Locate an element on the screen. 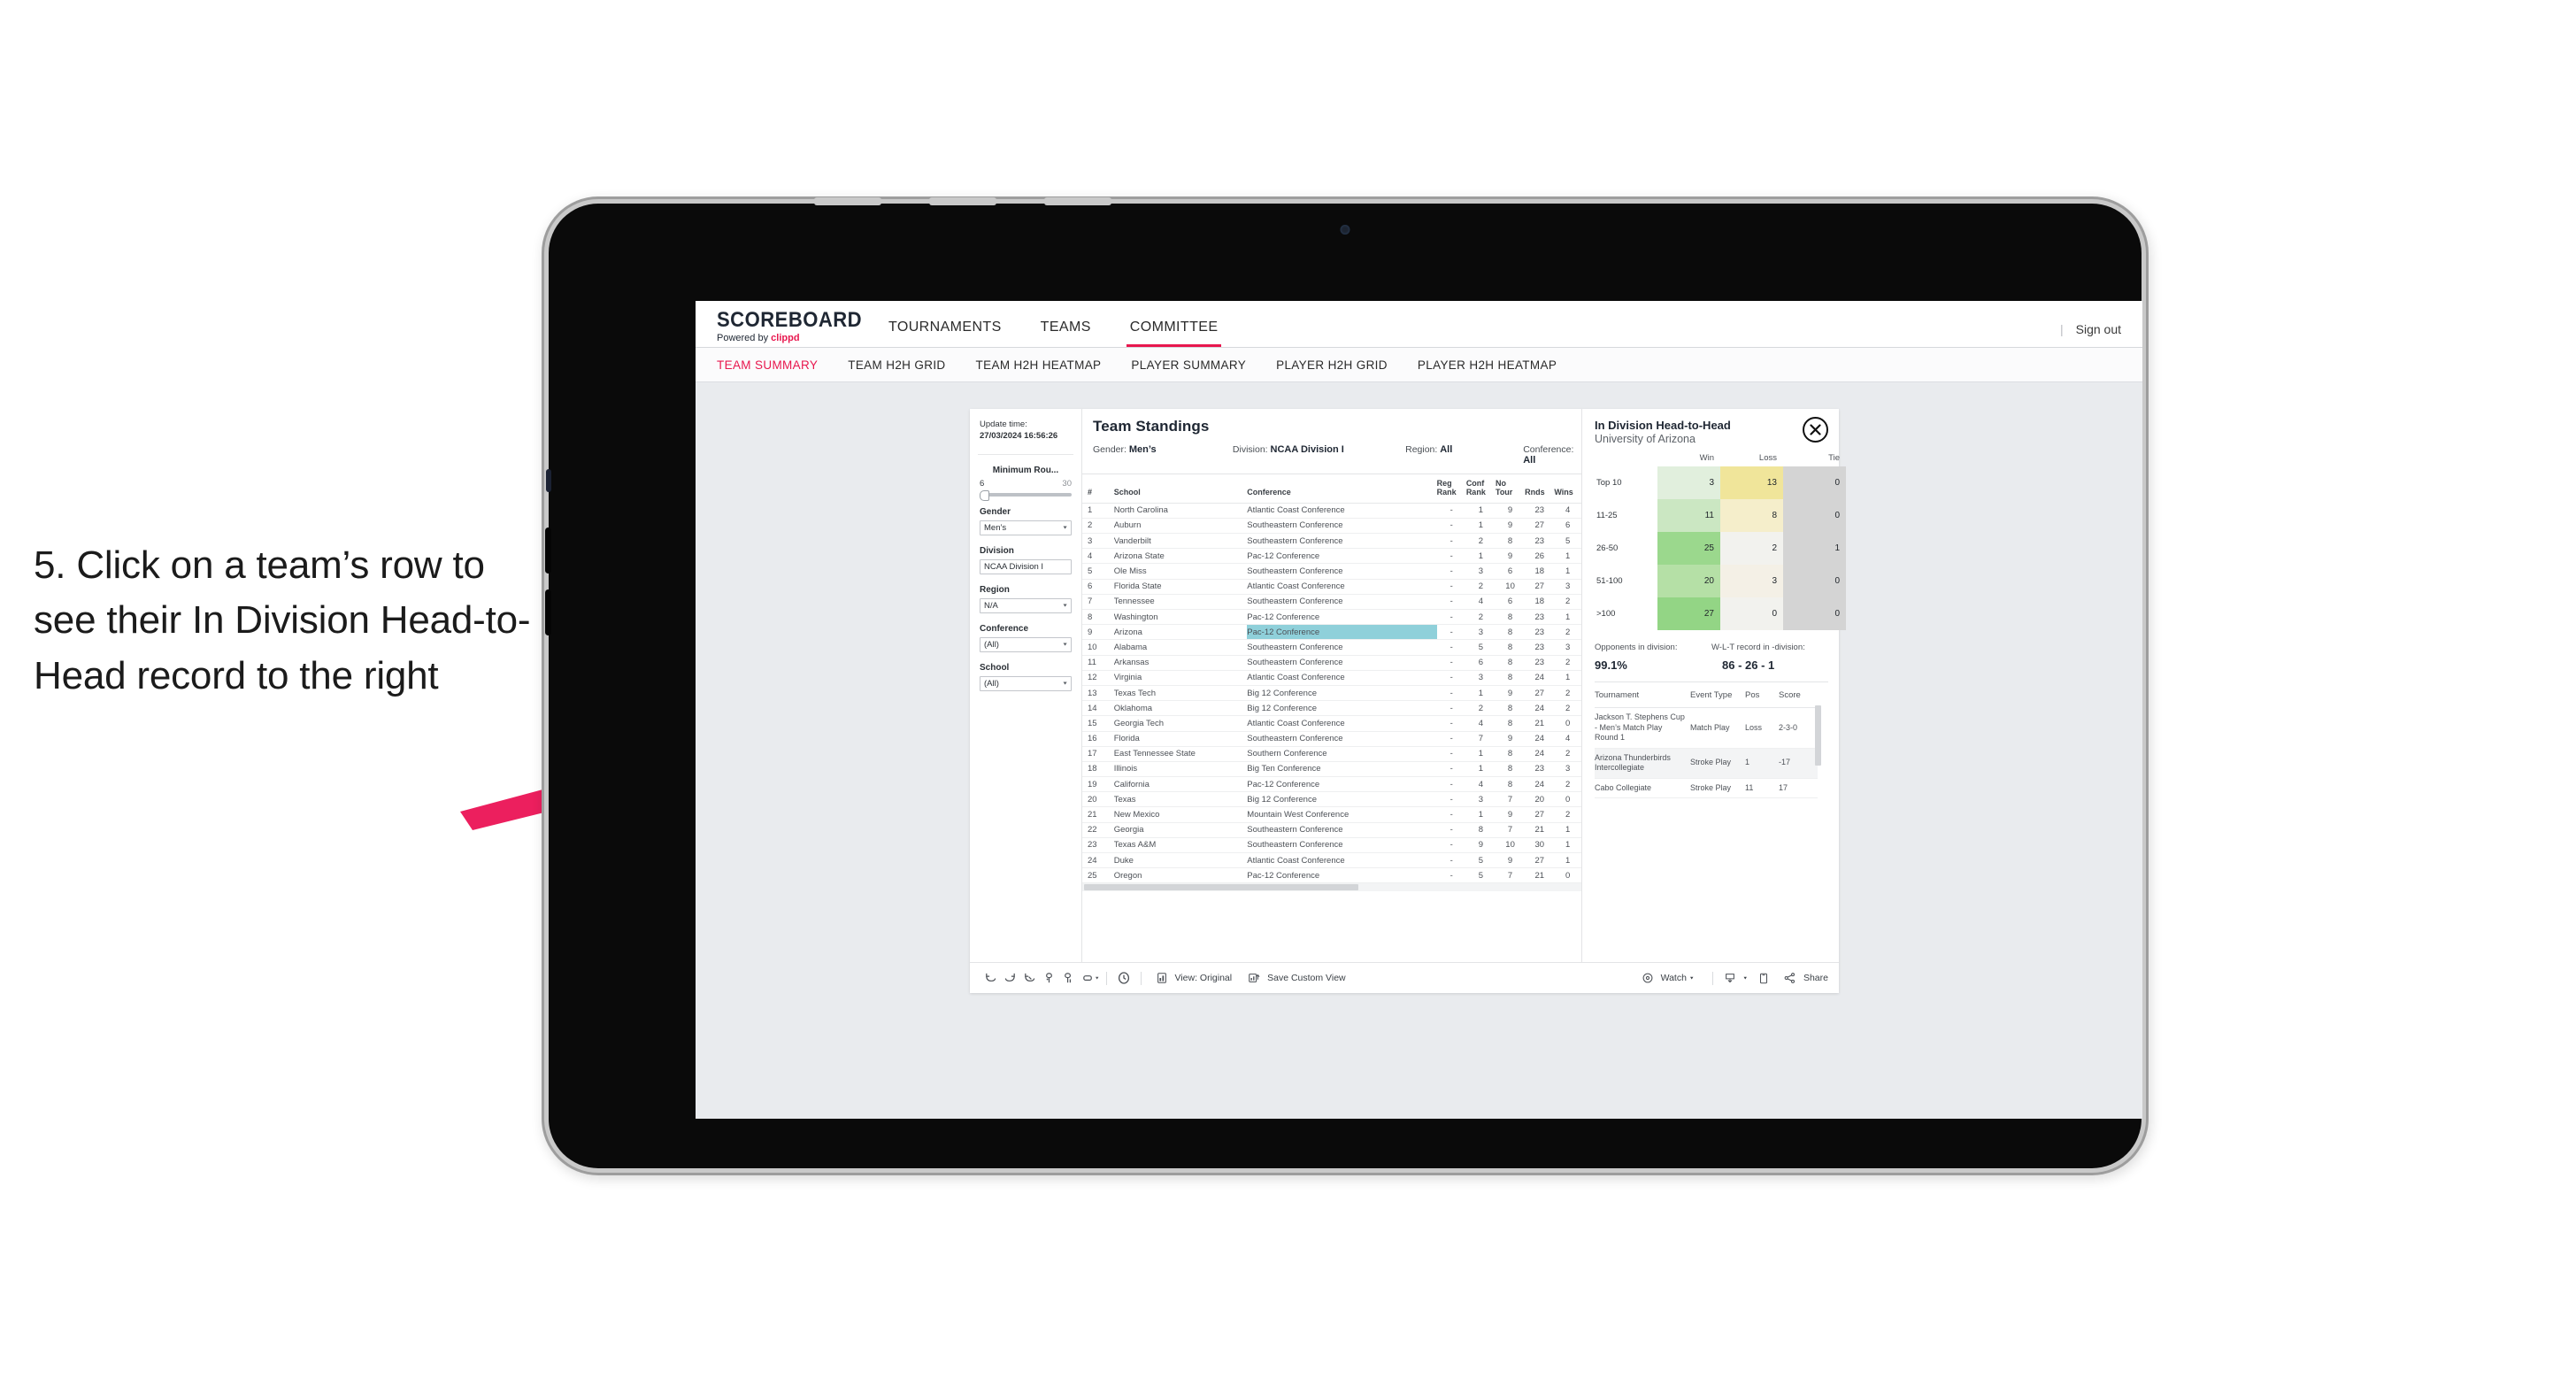 The height and width of the screenshot is (1386, 2576). nav-tournaments: TOURNAMENTS is located at coordinates (945, 333).